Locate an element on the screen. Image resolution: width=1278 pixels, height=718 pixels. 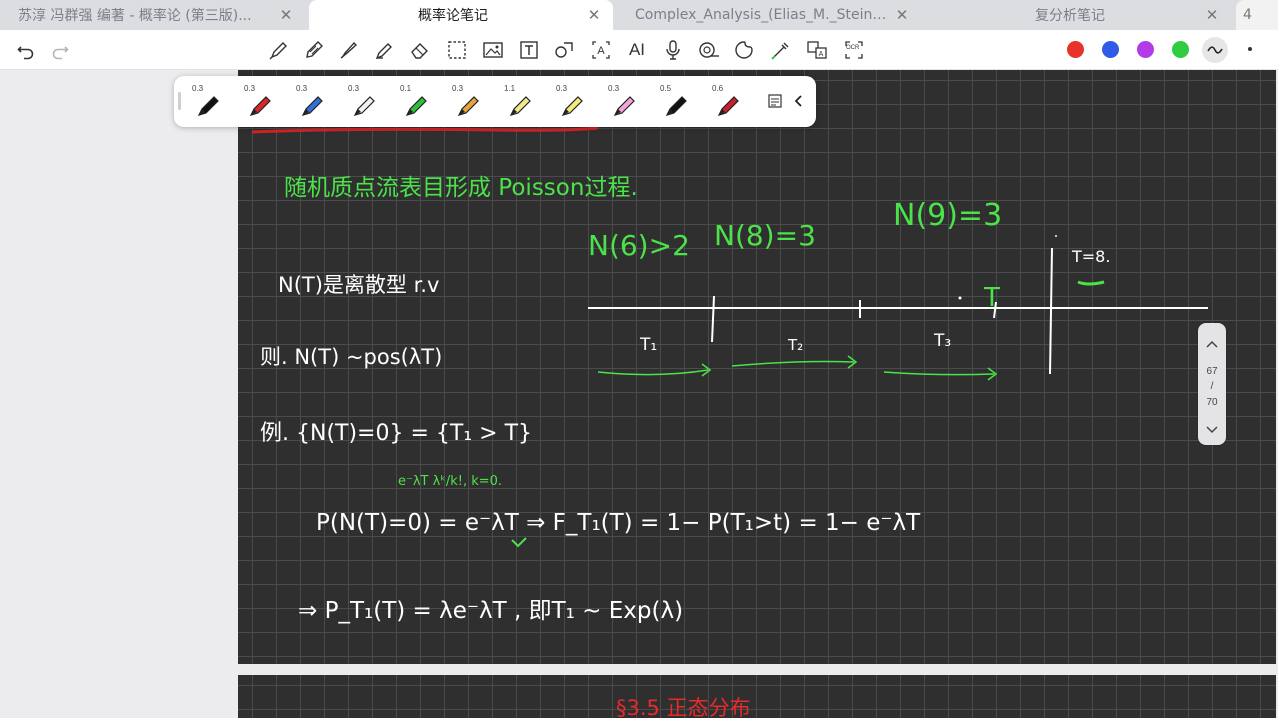
tab-probability-notes: 概率论笔记 ✕ is located at coordinates (461, 15).